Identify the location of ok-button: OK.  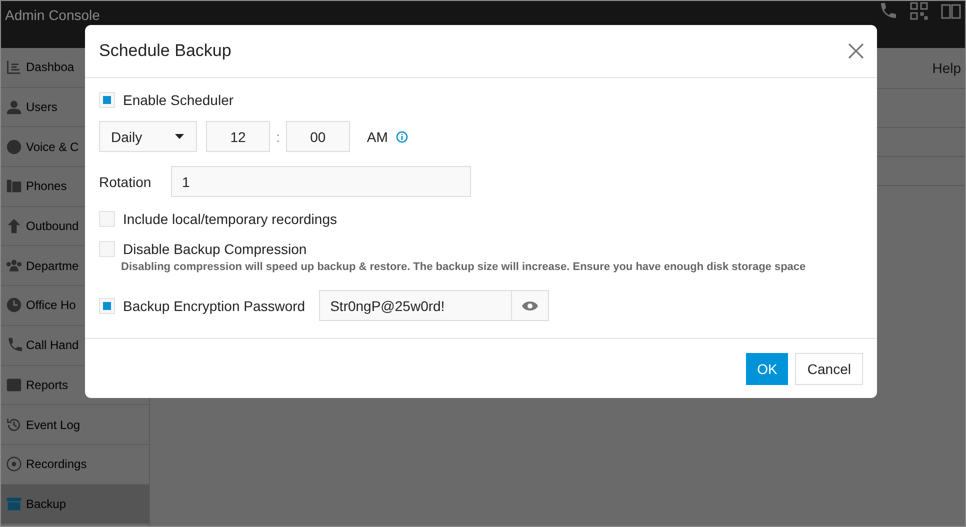
(767, 368).